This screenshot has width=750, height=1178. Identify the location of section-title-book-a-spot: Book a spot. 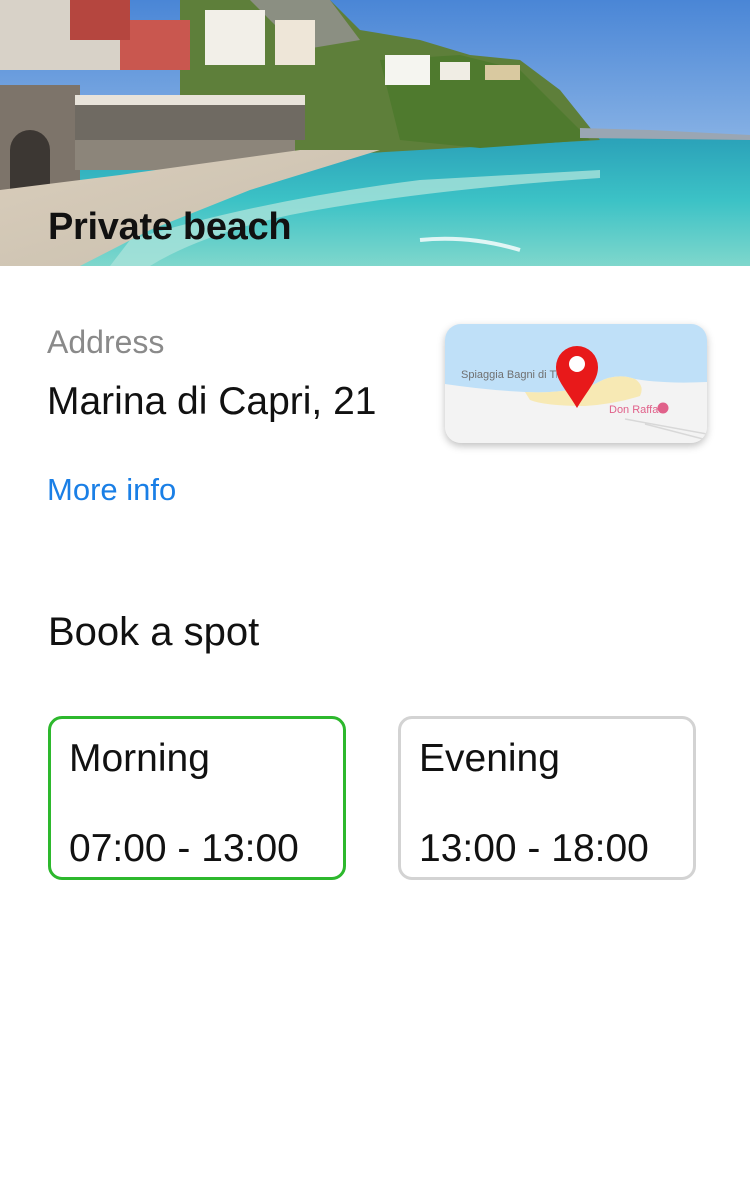
(154, 632).